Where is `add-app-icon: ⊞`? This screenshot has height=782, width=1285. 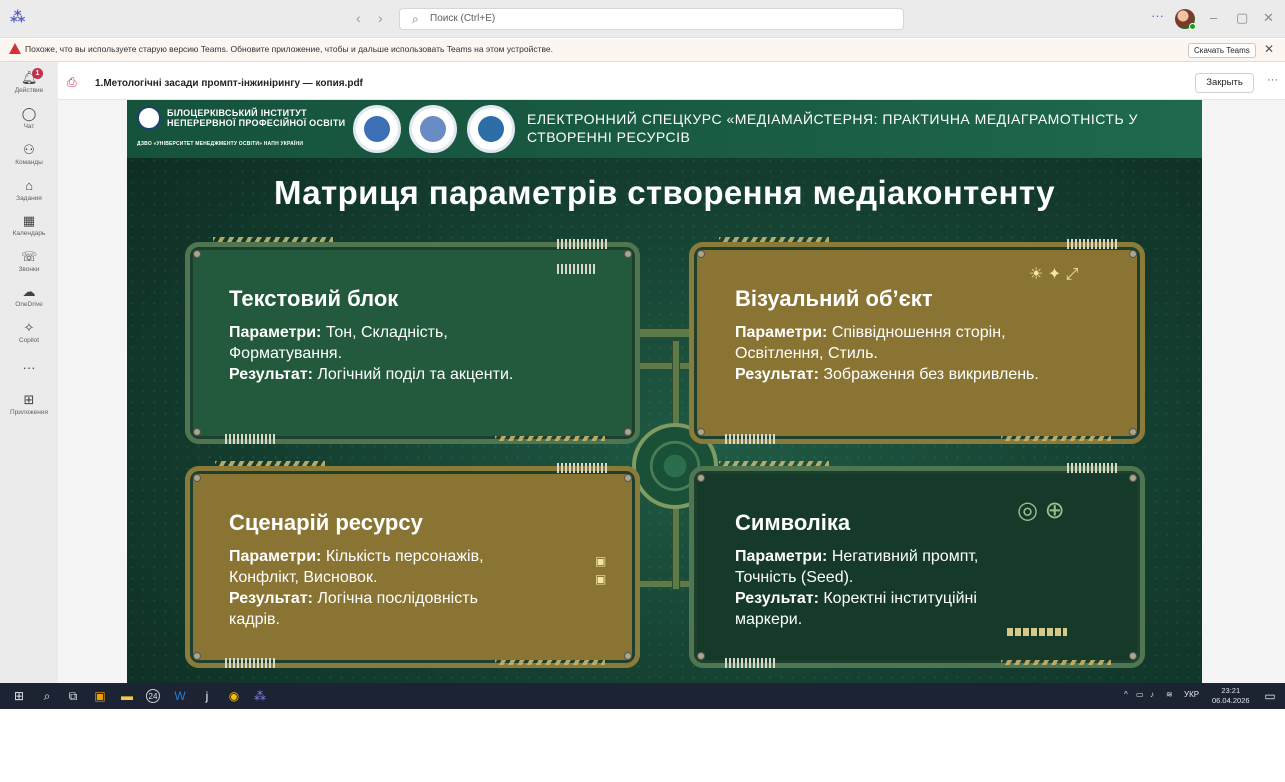 add-app-icon: ⊞ is located at coordinates (29, 399).